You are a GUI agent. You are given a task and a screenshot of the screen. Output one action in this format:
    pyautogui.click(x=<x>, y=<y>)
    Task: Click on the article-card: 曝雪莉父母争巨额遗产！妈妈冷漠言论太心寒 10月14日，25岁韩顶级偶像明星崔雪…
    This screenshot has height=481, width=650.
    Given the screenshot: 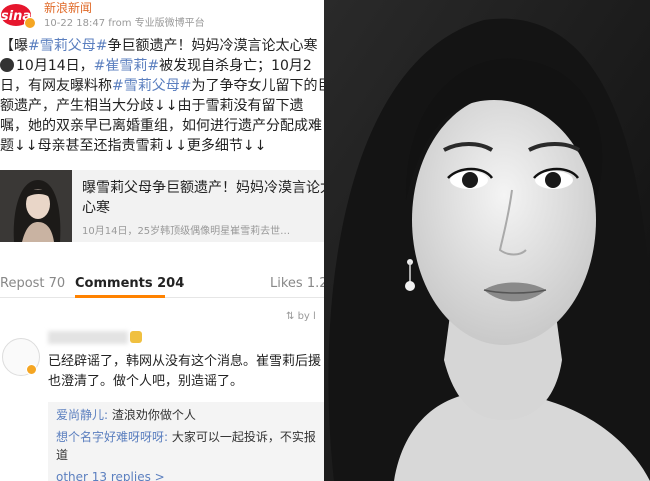 What is the action you would take?
    pyautogui.click(x=162, y=206)
    